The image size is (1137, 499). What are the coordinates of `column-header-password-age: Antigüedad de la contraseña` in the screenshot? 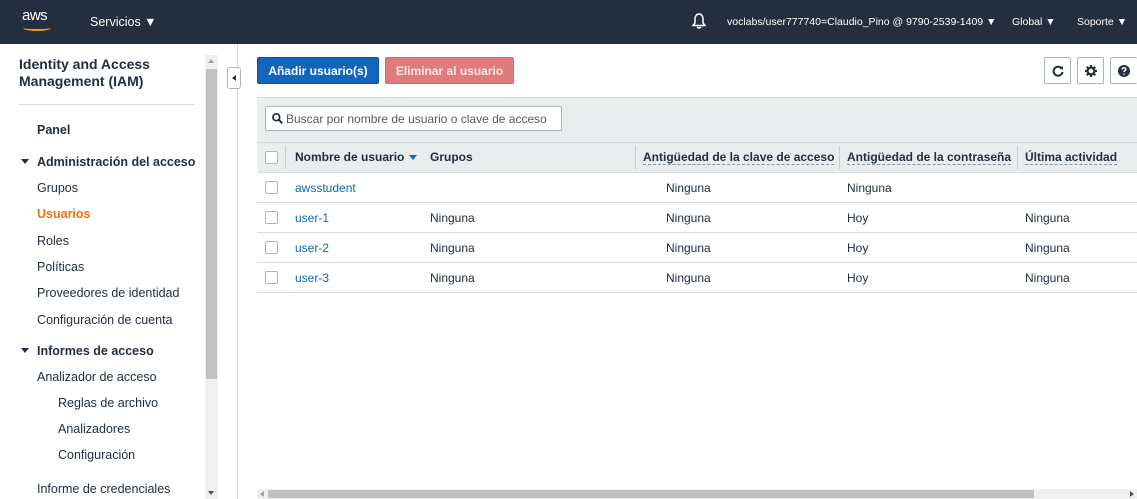 It's located at (929, 157).